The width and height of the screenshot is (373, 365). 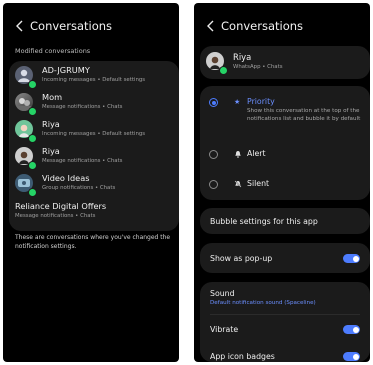 I want to click on vibrate-toggle, so click(x=351, y=329).